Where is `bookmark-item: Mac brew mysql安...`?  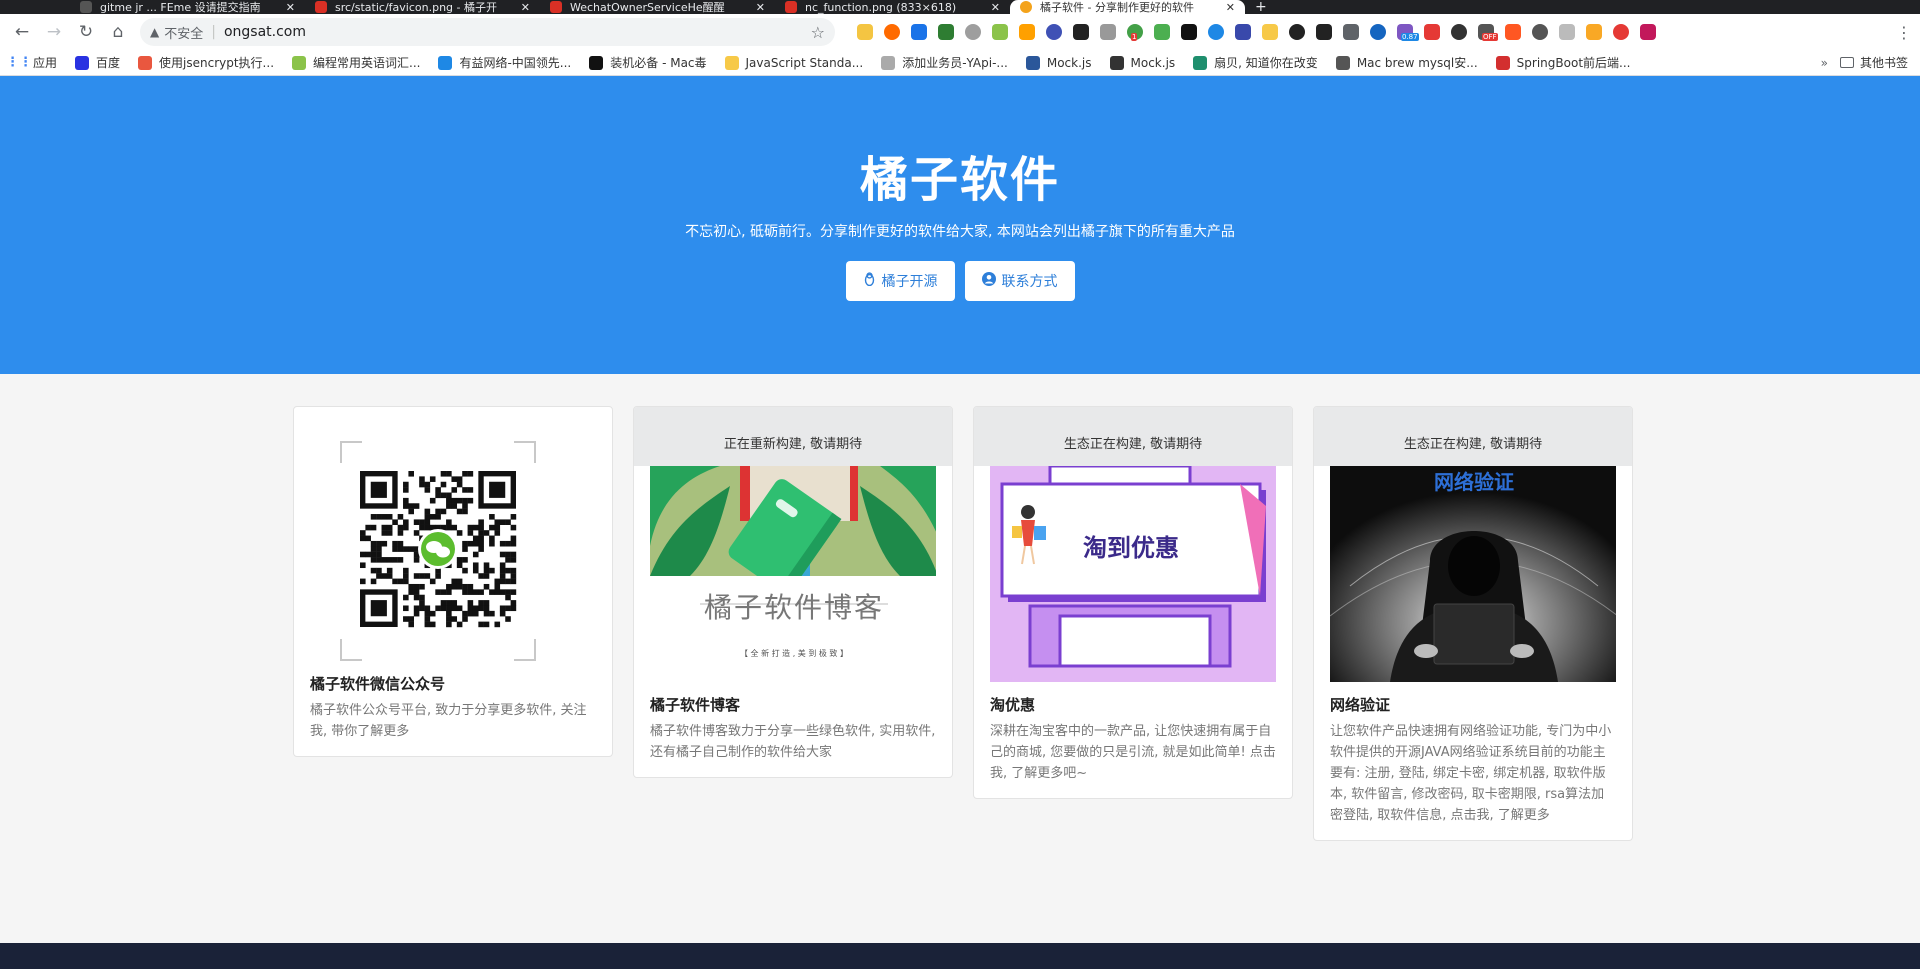
bookmark-item: Mac brew mysql安... is located at coordinates (1406, 62).